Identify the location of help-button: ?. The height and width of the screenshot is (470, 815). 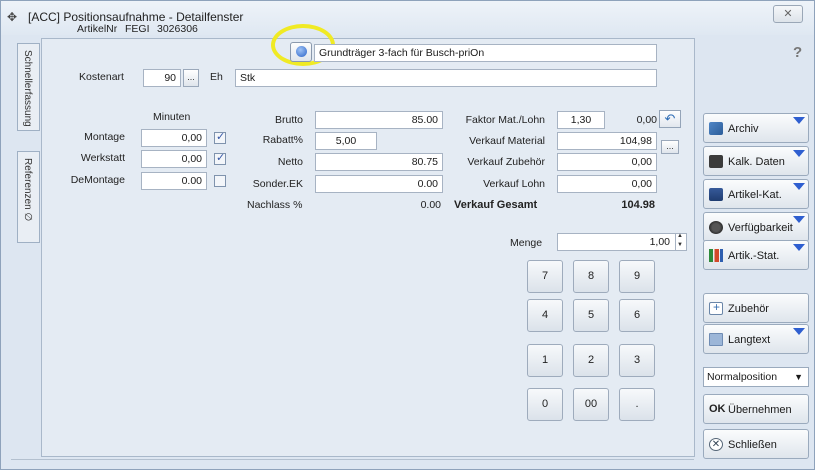
(797, 52).